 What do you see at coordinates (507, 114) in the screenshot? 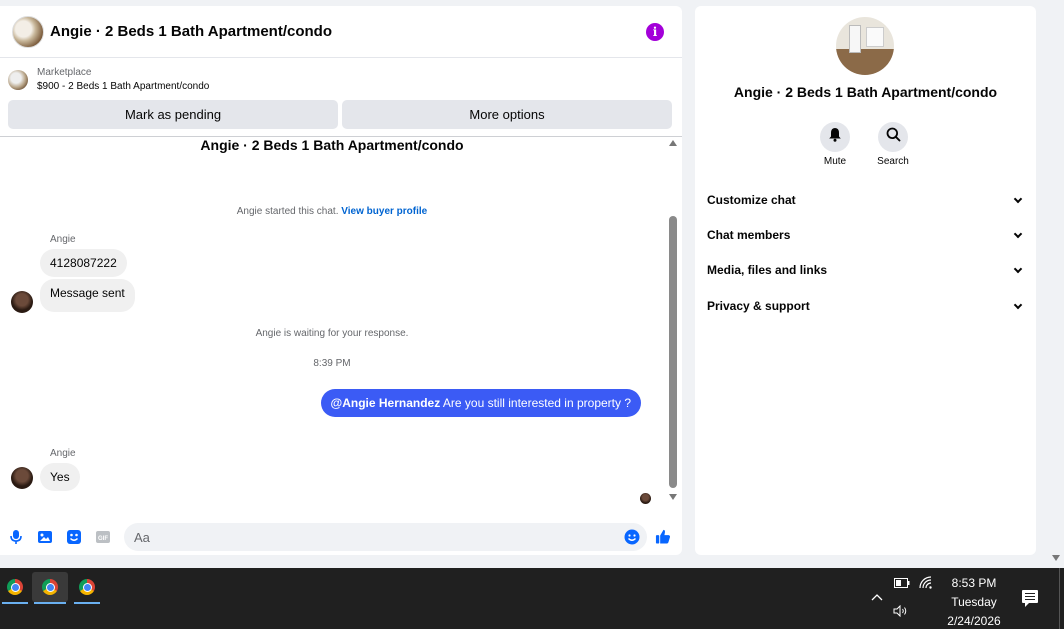
I see `more-options-button: More options` at bounding box center [507, 114].